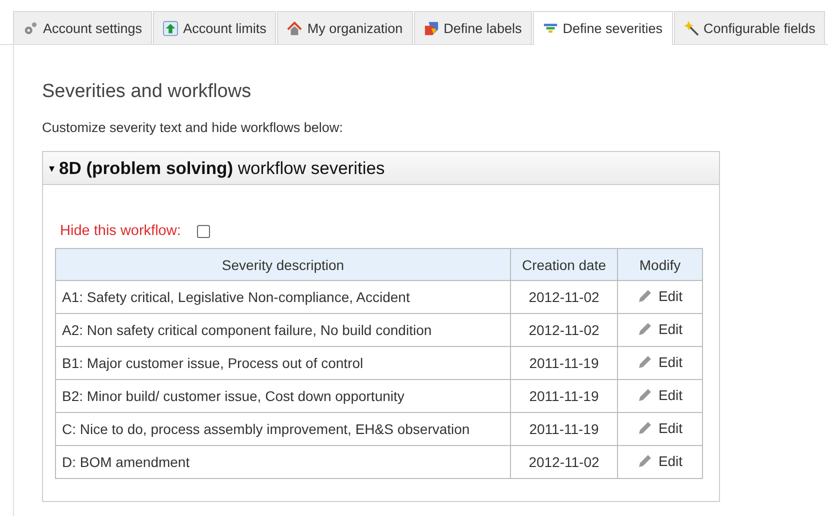  What do you see at coordinates (691, 28) in the screenshot?
I see `magic-wand-icon` at bounding box center [691, 28].